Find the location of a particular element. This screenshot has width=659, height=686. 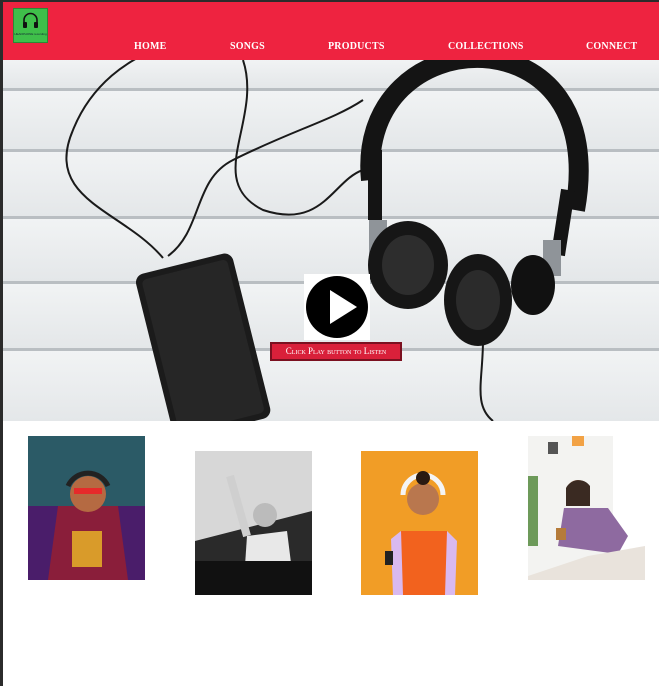

nav-products-link: PRODUCTS is located at coordinates (356, 46).